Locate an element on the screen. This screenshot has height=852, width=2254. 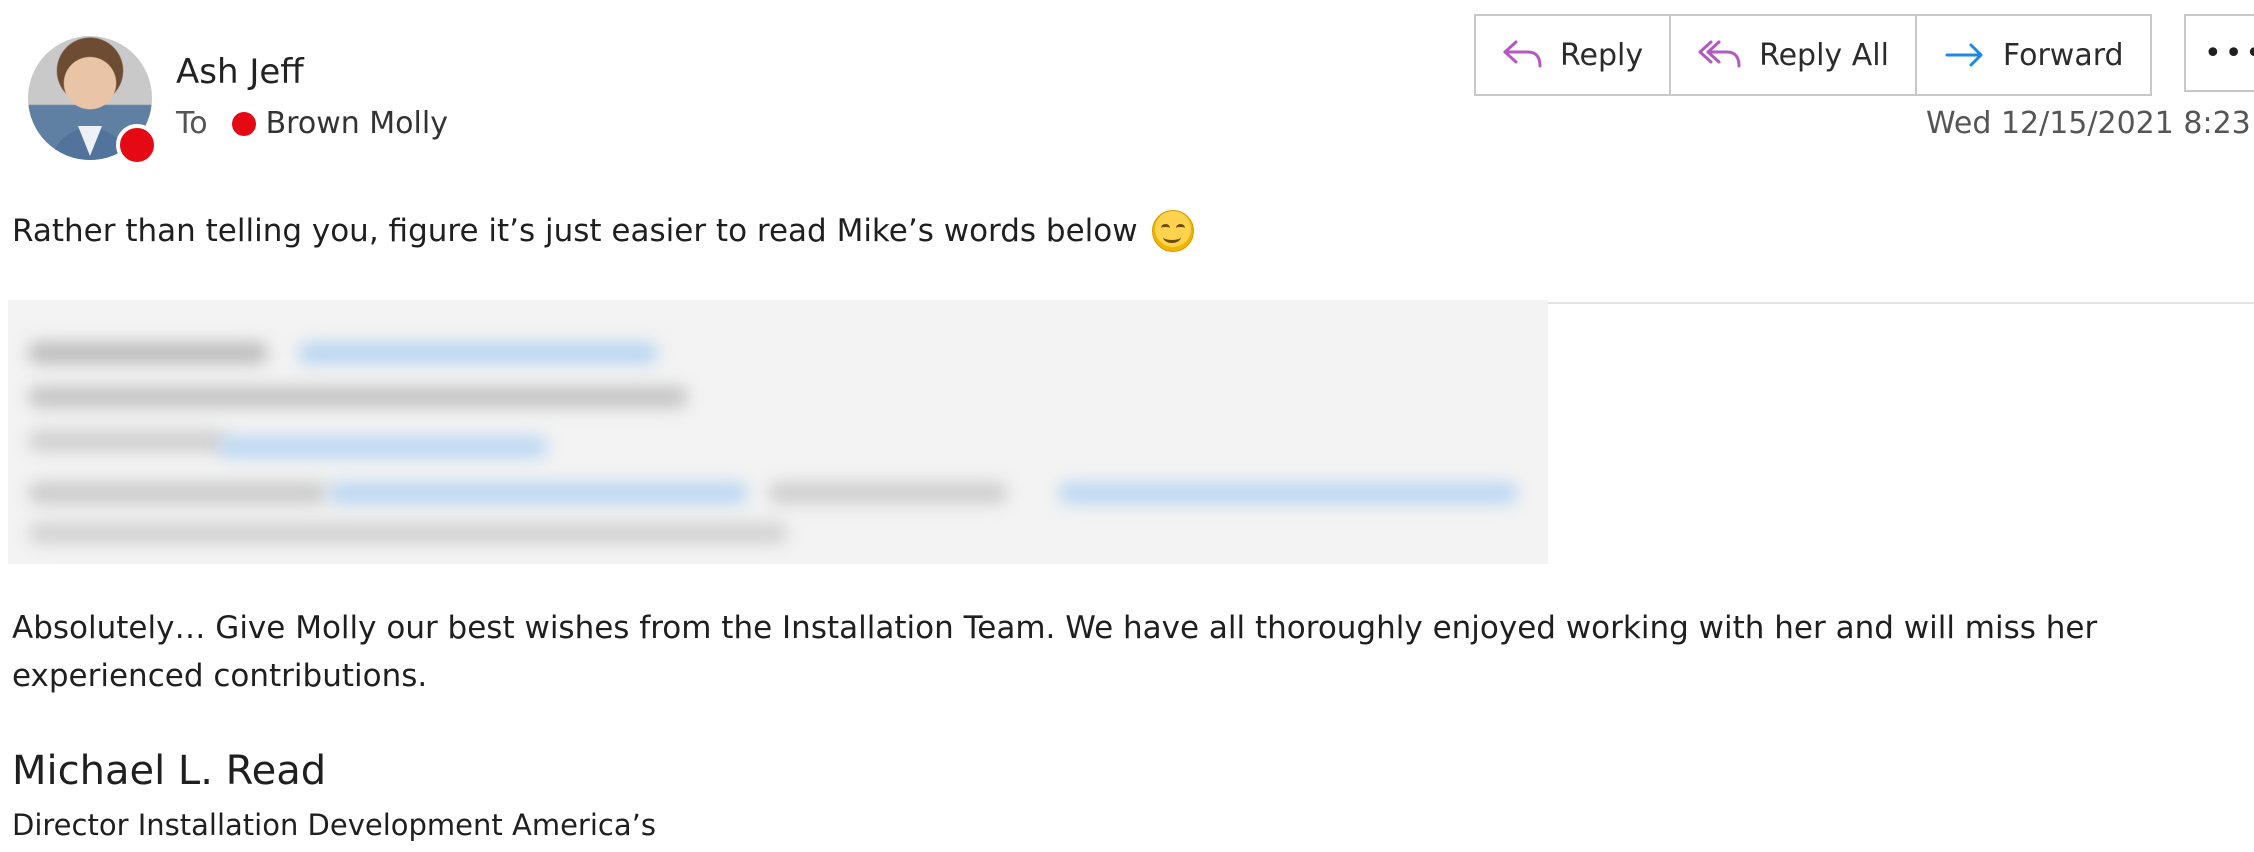
recipient-line: To Brown Molly is located at coordinates (312, 123).